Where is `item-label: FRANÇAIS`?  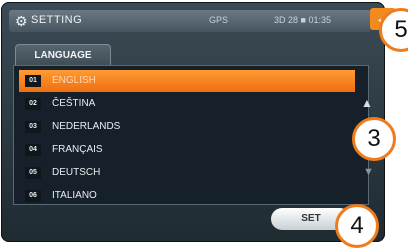
item-label: FRANÇAIS is located at coordinates (77, 149).